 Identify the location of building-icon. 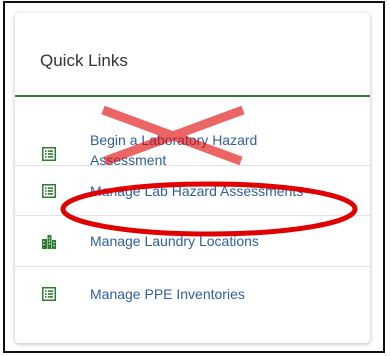
(49, 242).